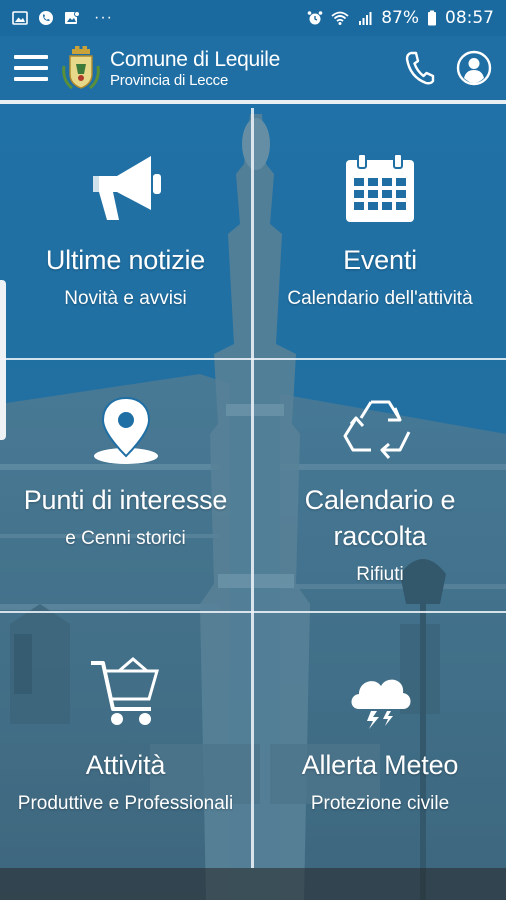 Image resolution: width=506 pixels, height=900 pixels. I want to click on user-icon, so click(474, 68).